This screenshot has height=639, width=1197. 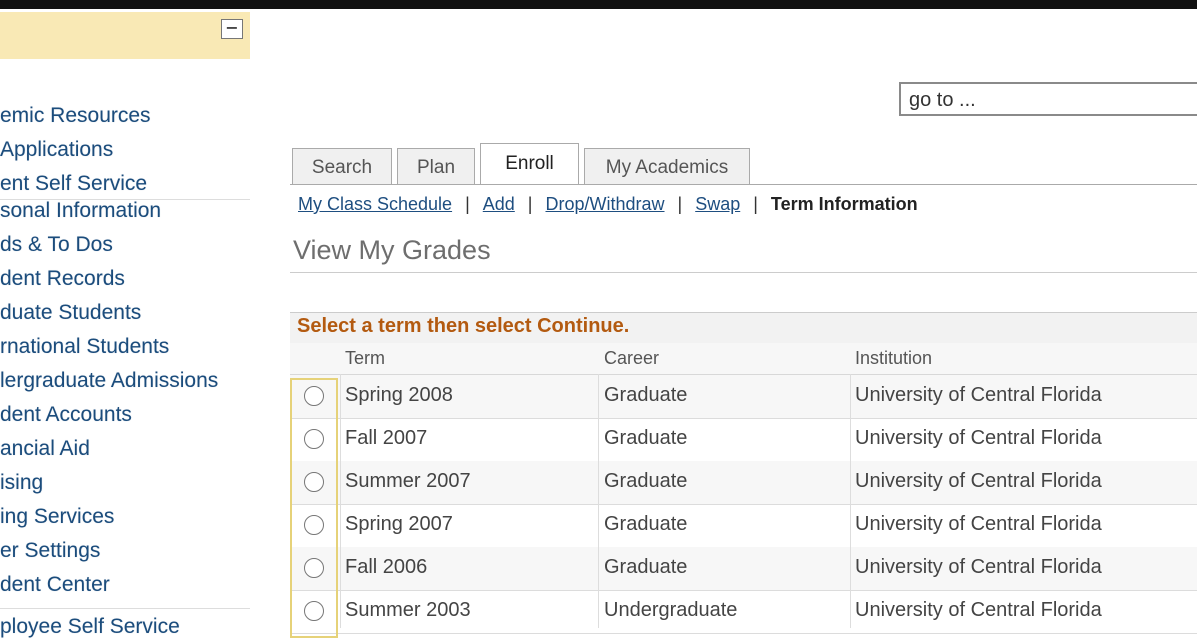 I want to click on current-term-information: Term Information, so click(x=844, y=204).